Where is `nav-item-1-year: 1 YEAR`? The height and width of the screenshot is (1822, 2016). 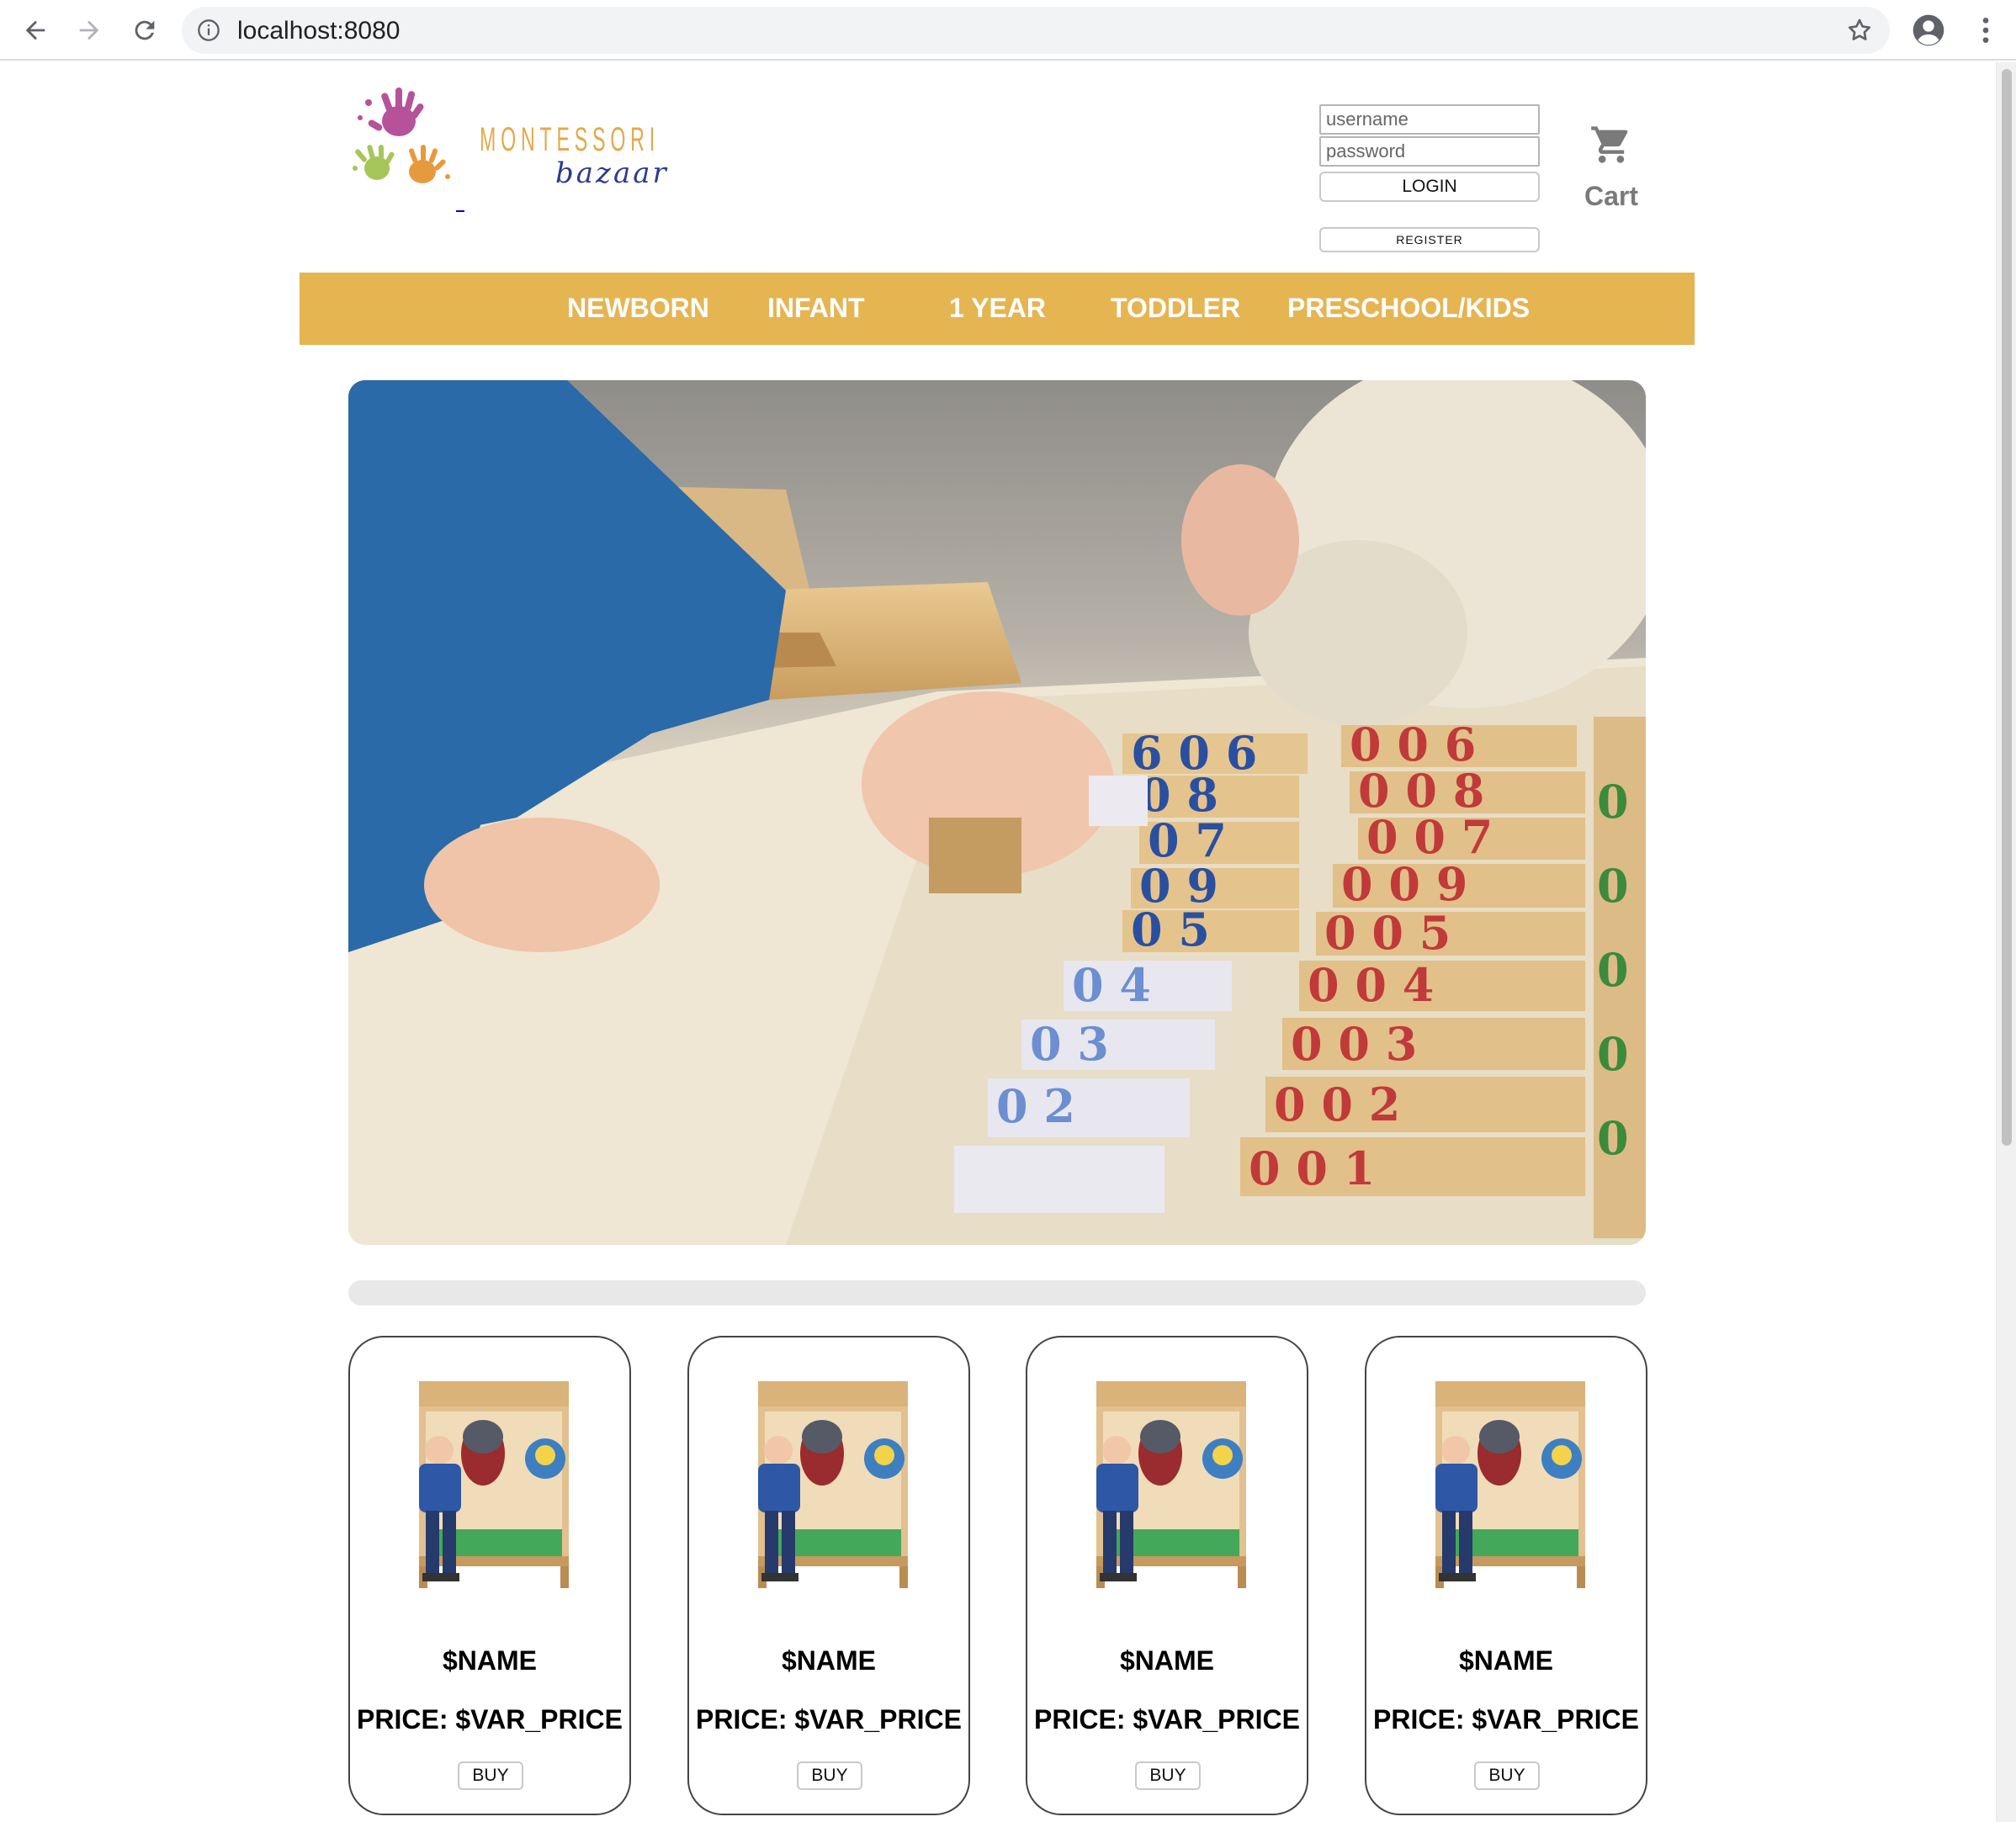 nav-item-1-year: 1 YEAR is located at coordinates (997, 308).